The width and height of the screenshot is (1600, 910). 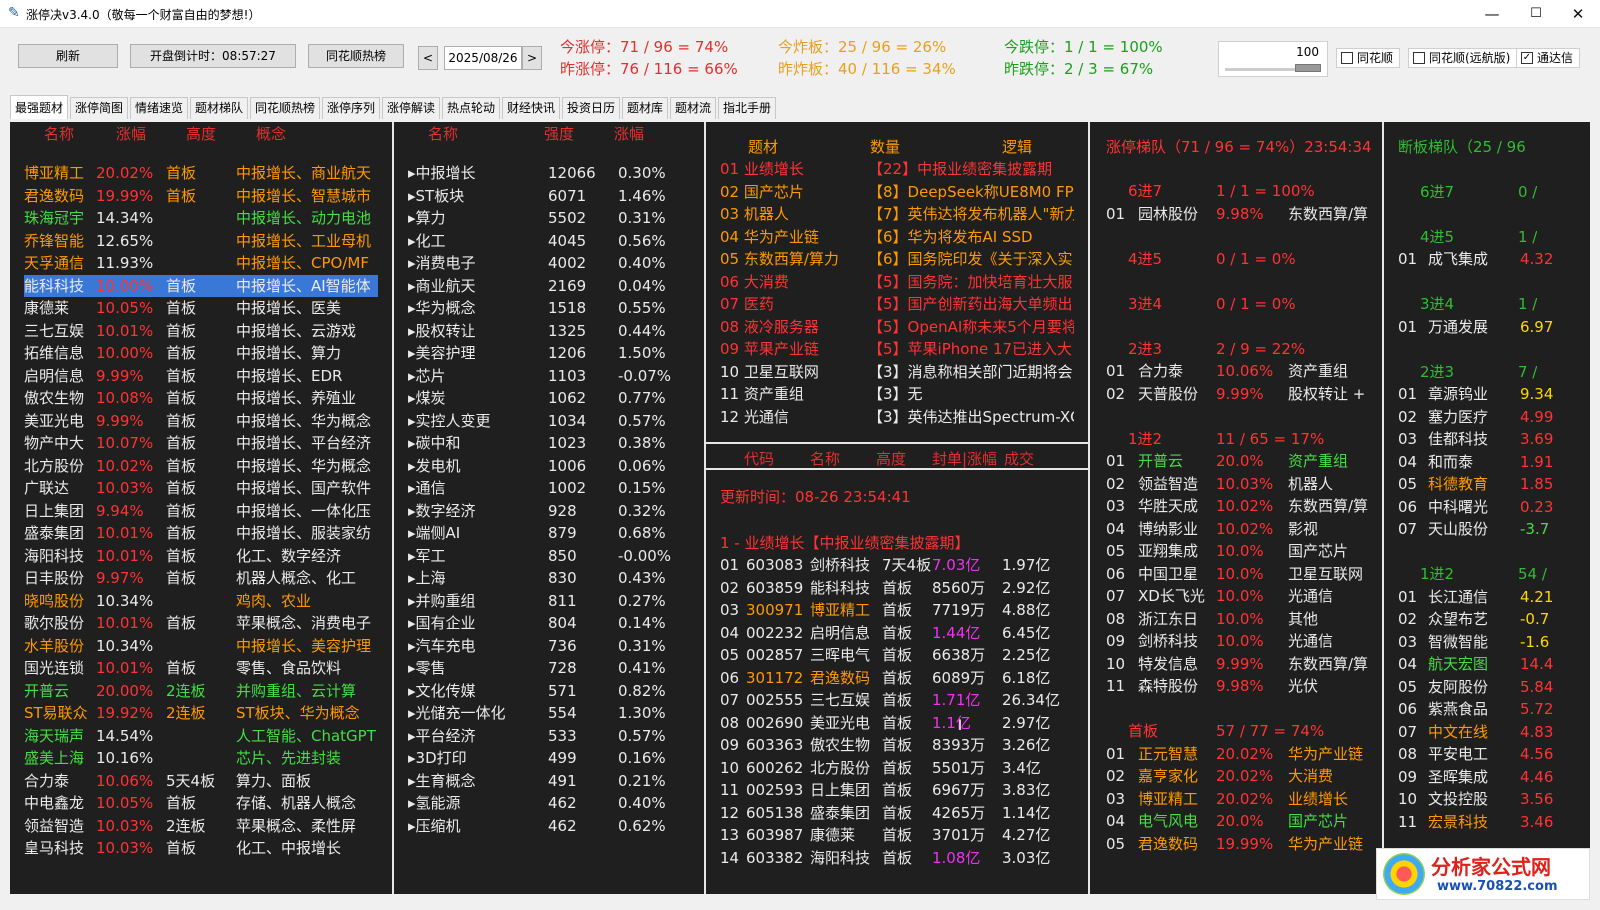 What do you see at coordinates (1493, 304) in the screenshot?
I see `broken-group-header: 3进4 1 /` at bounding box center [1493, 304].